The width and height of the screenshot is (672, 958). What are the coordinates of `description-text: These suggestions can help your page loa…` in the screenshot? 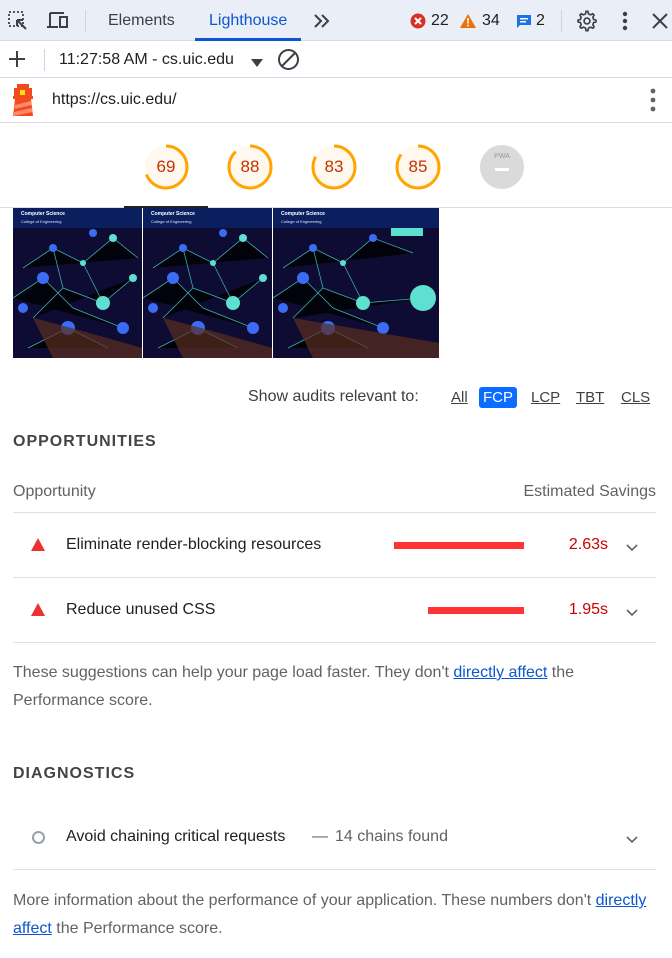 It's located at (233, 672).